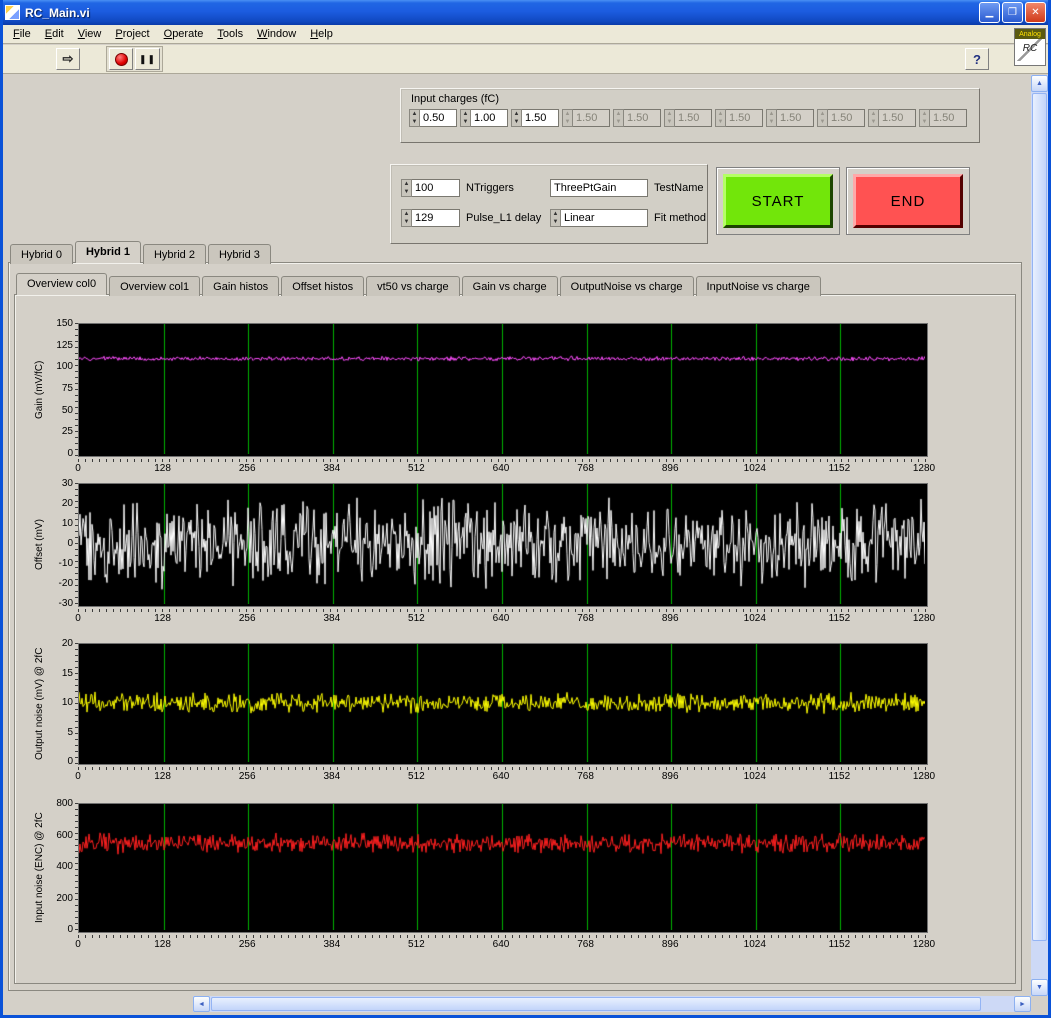 The height and width of the screenshot is (1018, 1051). Describe the element at coordinates (509, 286) in the screenshot. I see `tab-gain-vs-charge: Gain vs charge` at that location.